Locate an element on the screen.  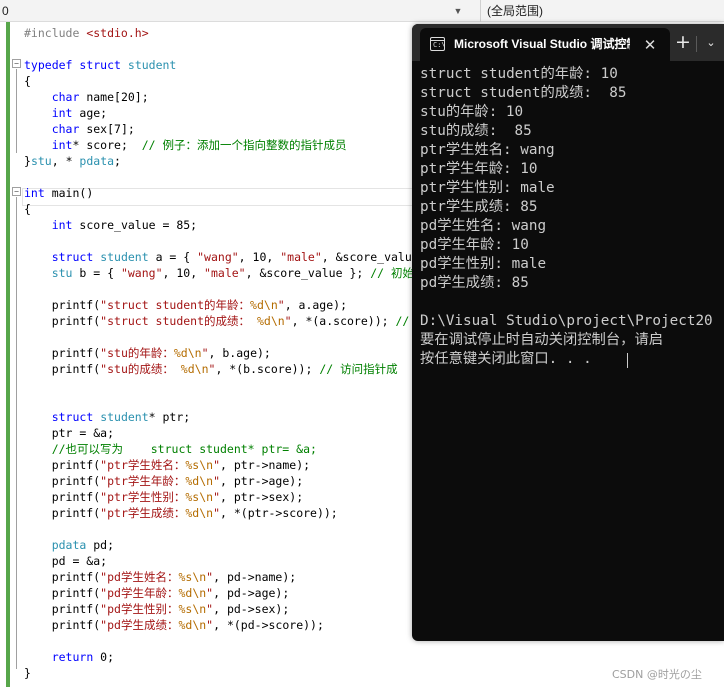
terminal-icon: C:\ is located at coordinates (438, 44).